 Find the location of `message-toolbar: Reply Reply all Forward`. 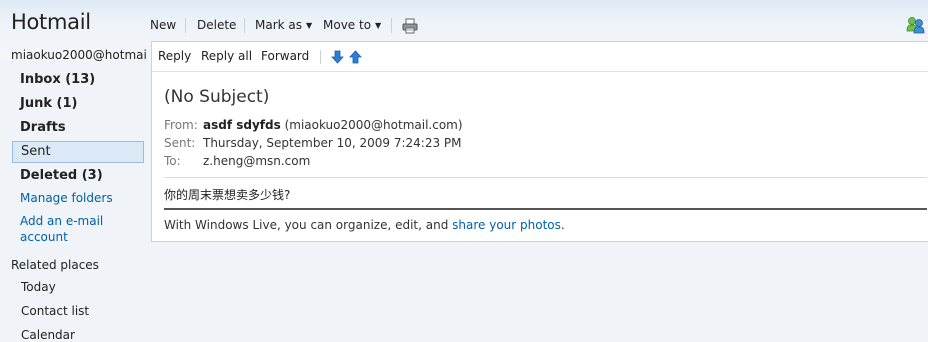

message-toolbar: Reply Reply all Forward is located at coordinates (540, 57).